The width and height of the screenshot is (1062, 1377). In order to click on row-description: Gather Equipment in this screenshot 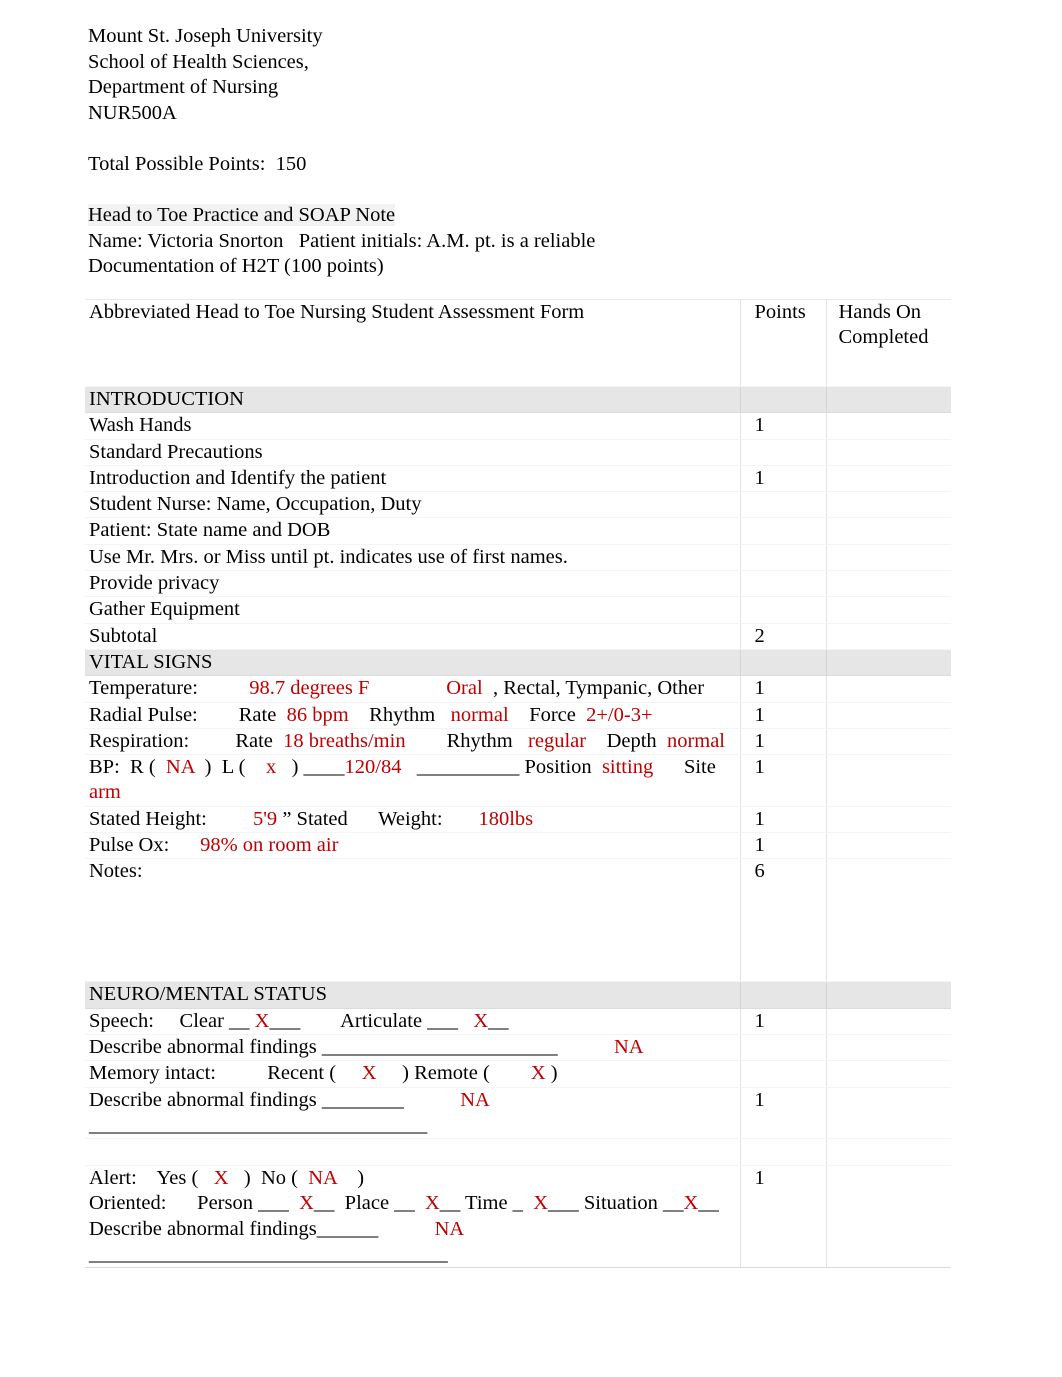, I will do `click(413, 610)`.